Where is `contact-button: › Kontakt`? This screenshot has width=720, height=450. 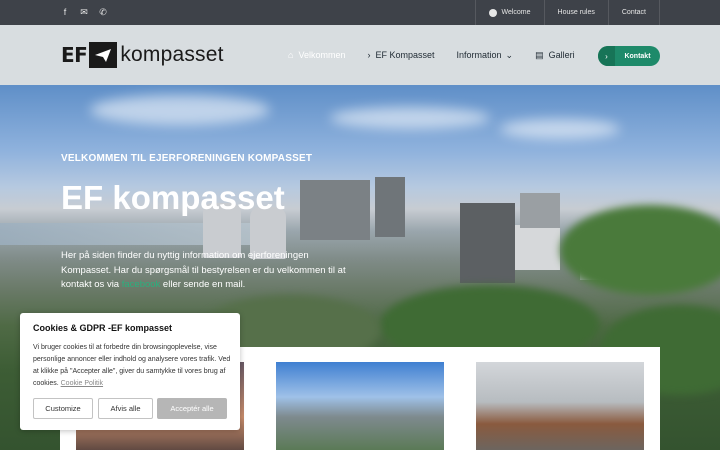
contact-button: › Kontakt is located at coordinates (629, 56).